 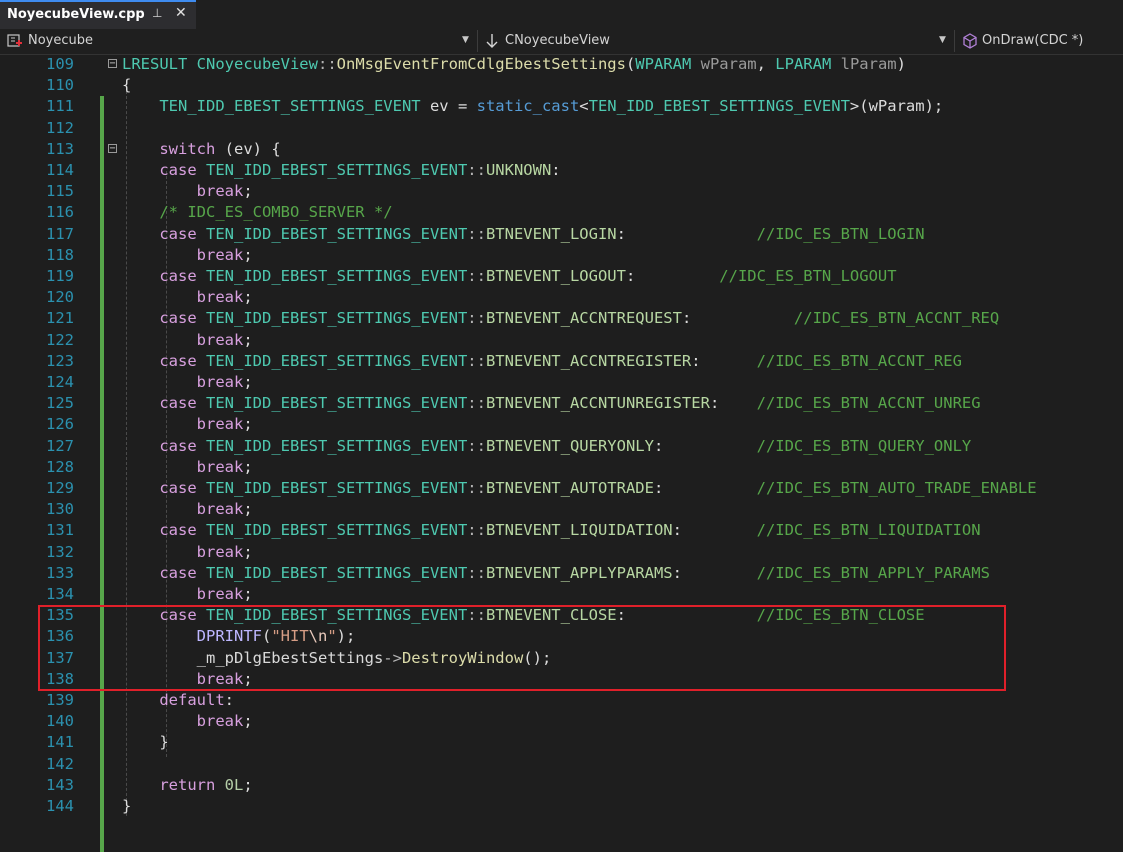 I want to click on code-line: 120 break;, so click(x=561, y=297).